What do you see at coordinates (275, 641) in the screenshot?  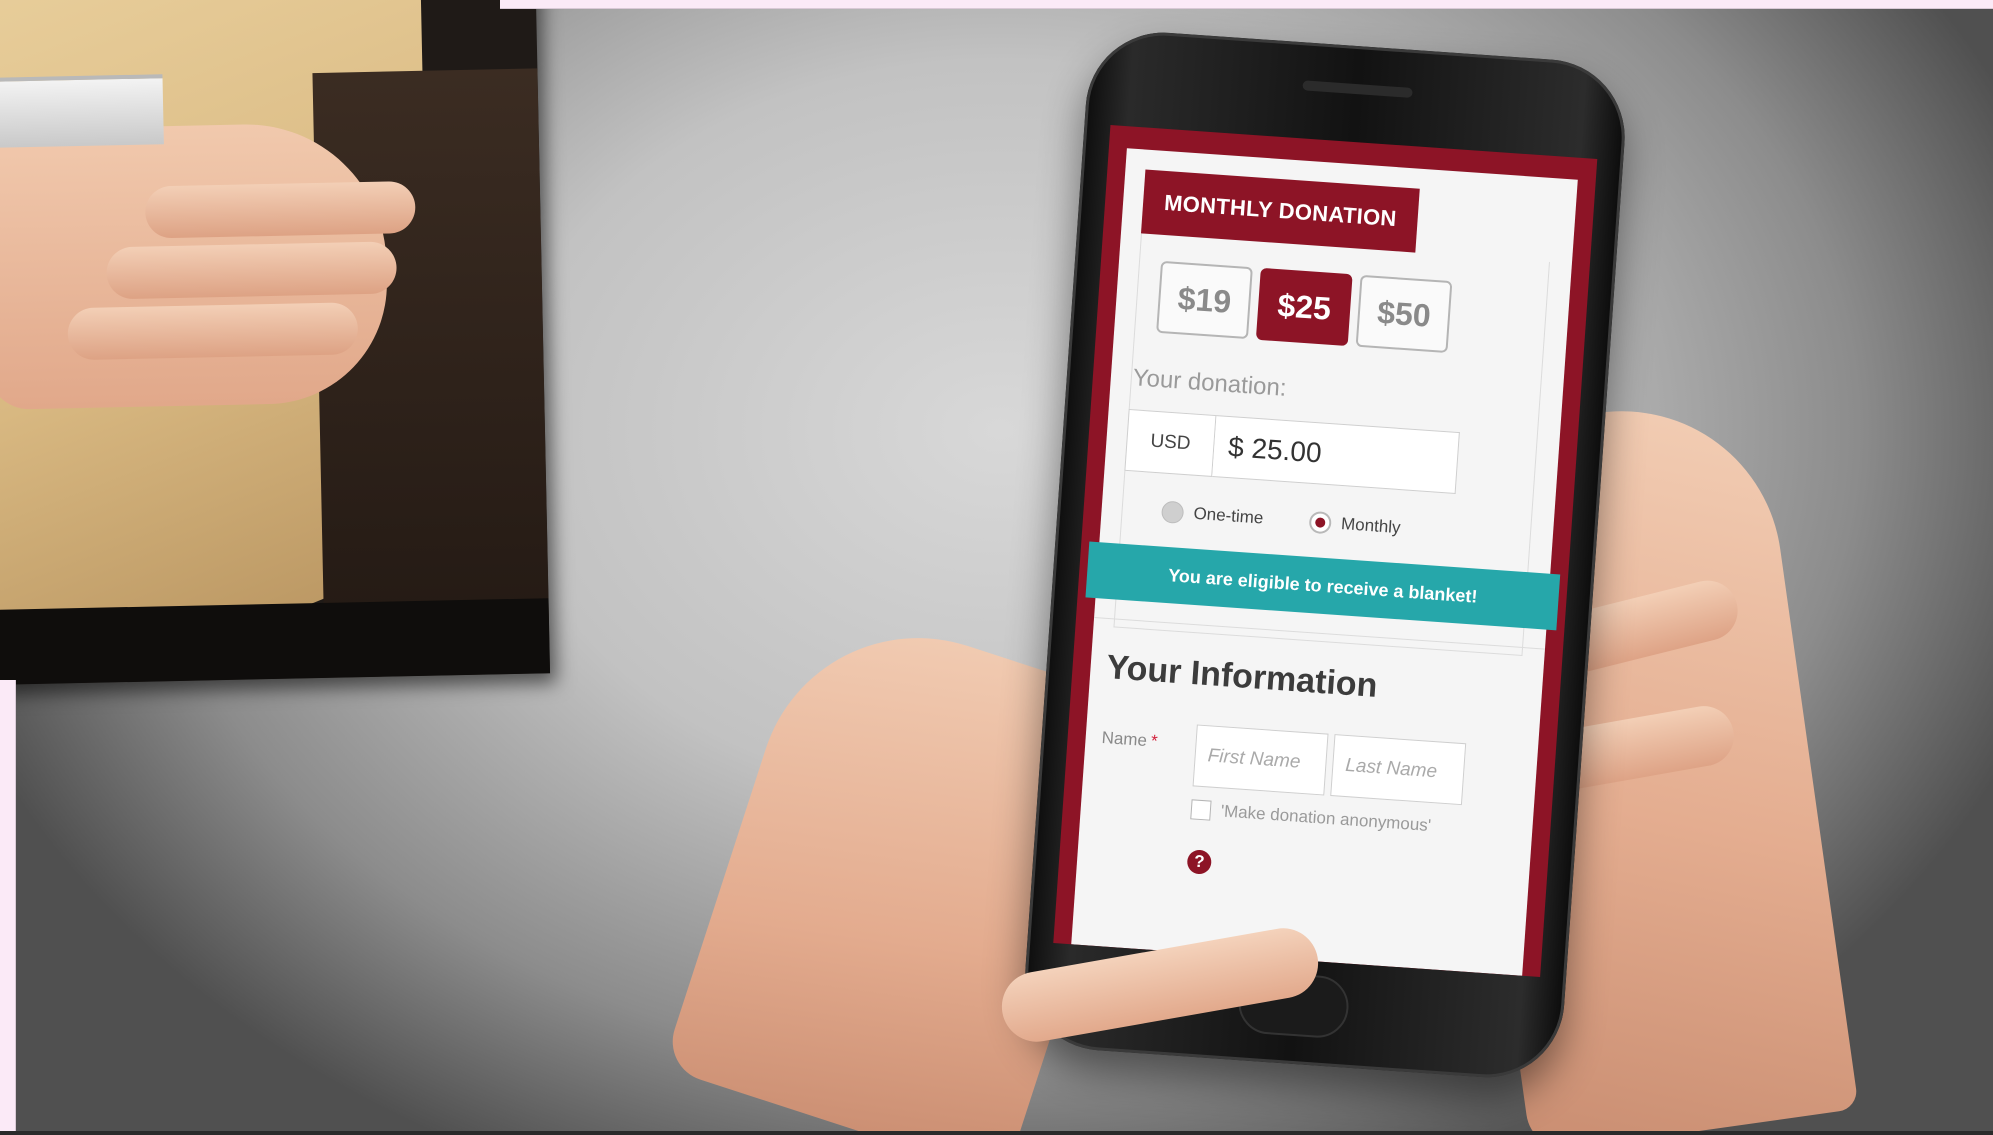 I see `inset-bottom-shadow` at bounding box center [275, 641].